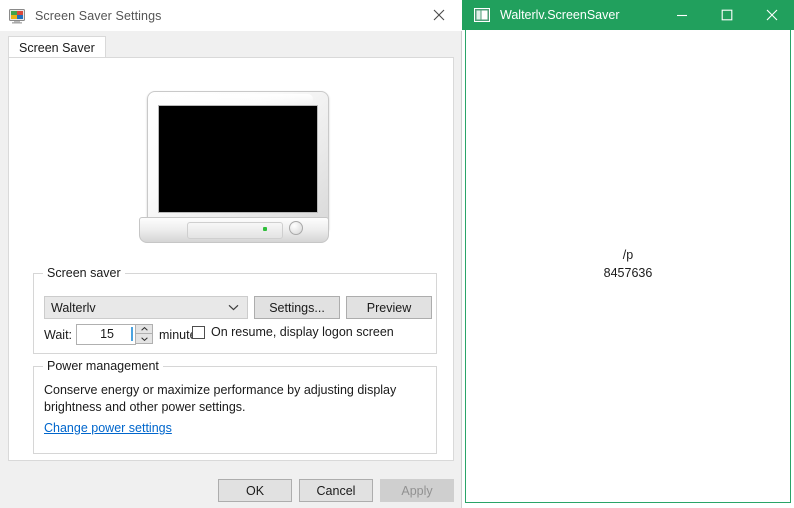  I want to click on screensaver-arguments-text: /p 8457636, so click(628, 264).